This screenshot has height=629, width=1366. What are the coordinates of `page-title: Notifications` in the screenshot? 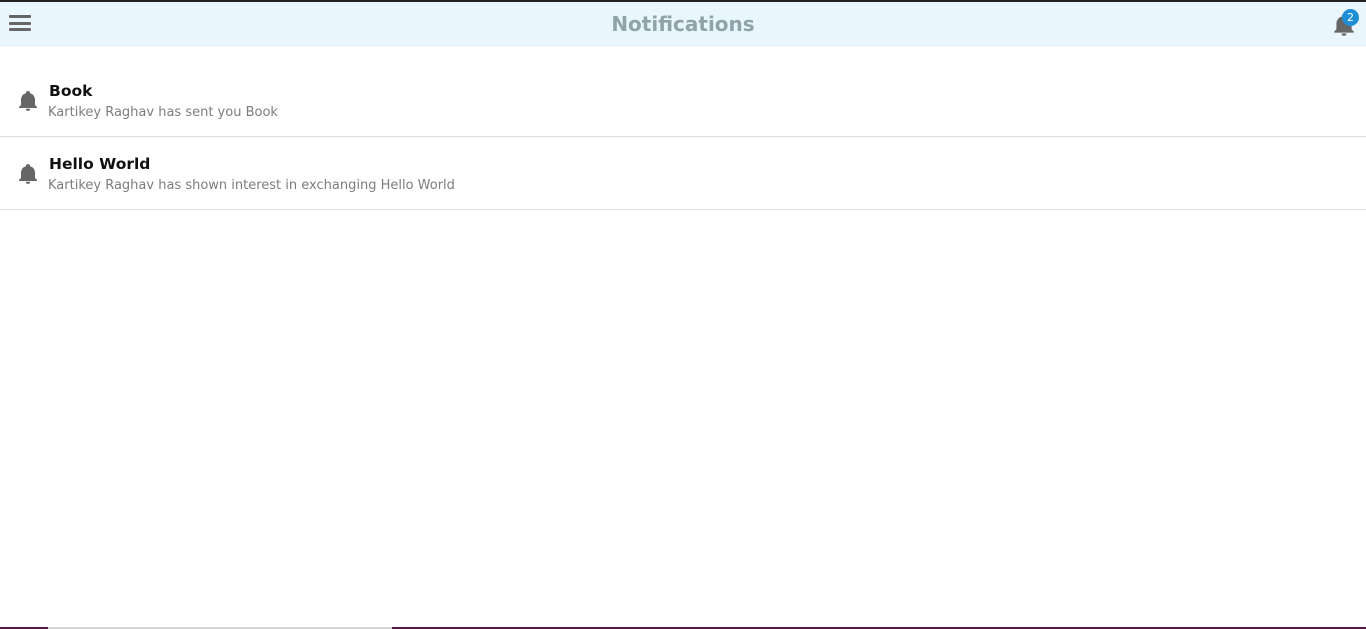 It's located at (683, 24).